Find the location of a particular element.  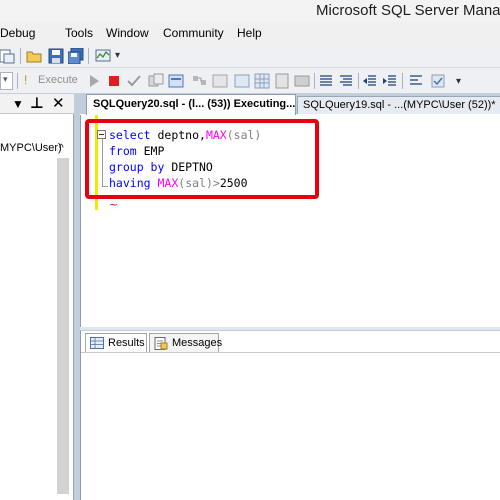

toolbar-overflow-icon: ▾ is located at coordinates (117, 55).